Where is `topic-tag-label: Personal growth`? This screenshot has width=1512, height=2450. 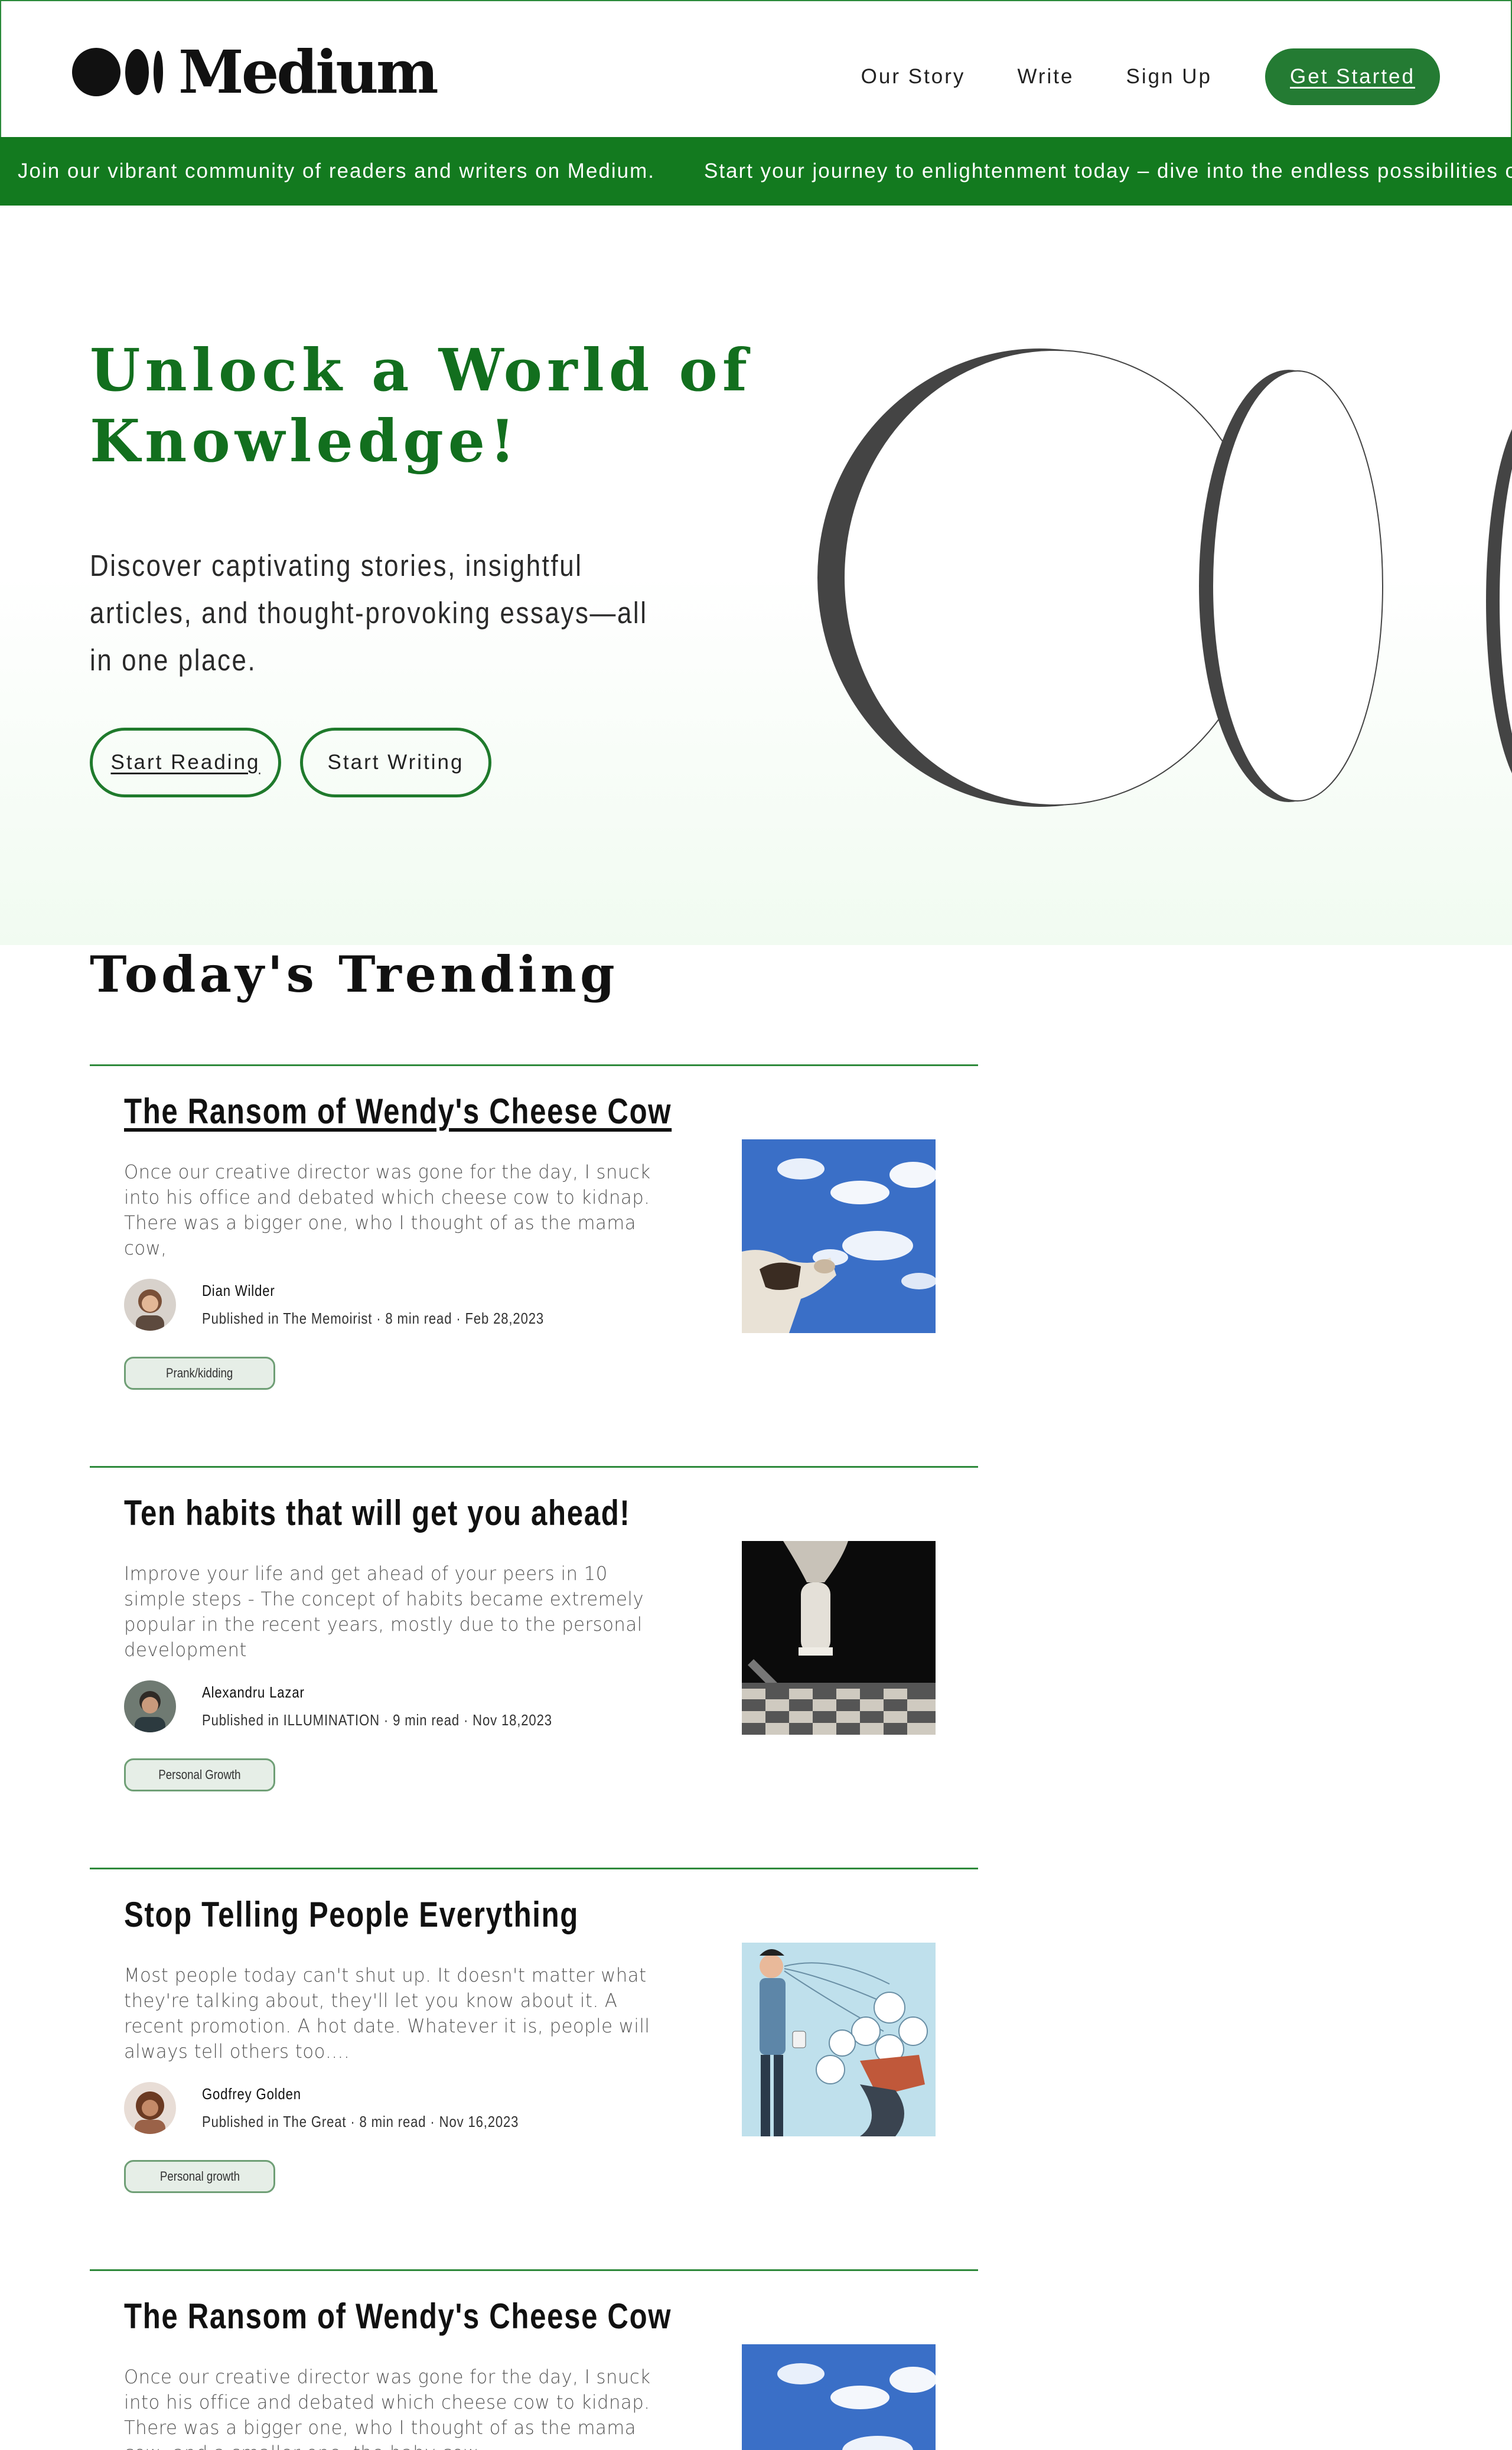 topic-tag-label: Personal growth is located at coordinates (199, 2176).